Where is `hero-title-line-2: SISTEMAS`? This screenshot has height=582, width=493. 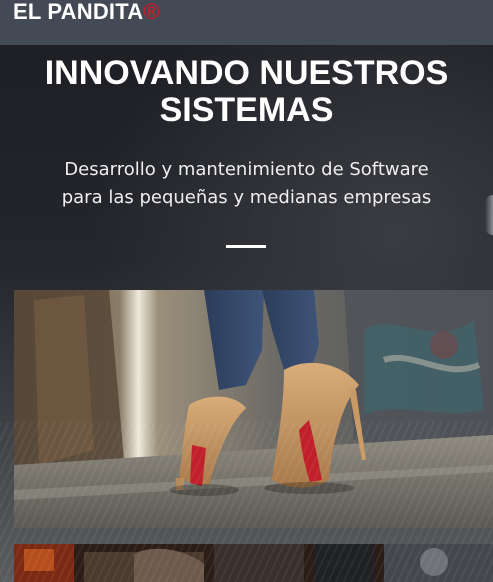
hero-title-line-2: SISTEMAS is located at coordinates (246, 110).